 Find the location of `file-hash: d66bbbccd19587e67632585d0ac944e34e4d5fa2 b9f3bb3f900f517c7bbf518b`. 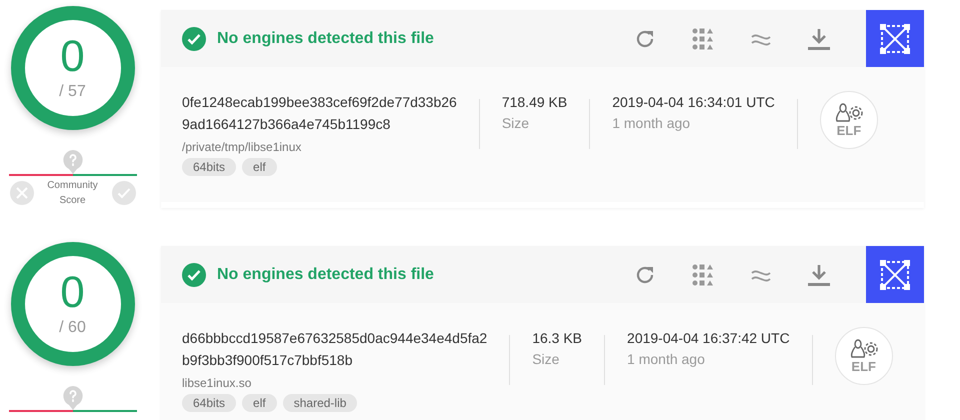

file-hash: d66bbbccd19587e67632585d0ac944e34e4d5fa2 b9f3bb3f900f517c7bbf518b is located at coordinates (335, 349).